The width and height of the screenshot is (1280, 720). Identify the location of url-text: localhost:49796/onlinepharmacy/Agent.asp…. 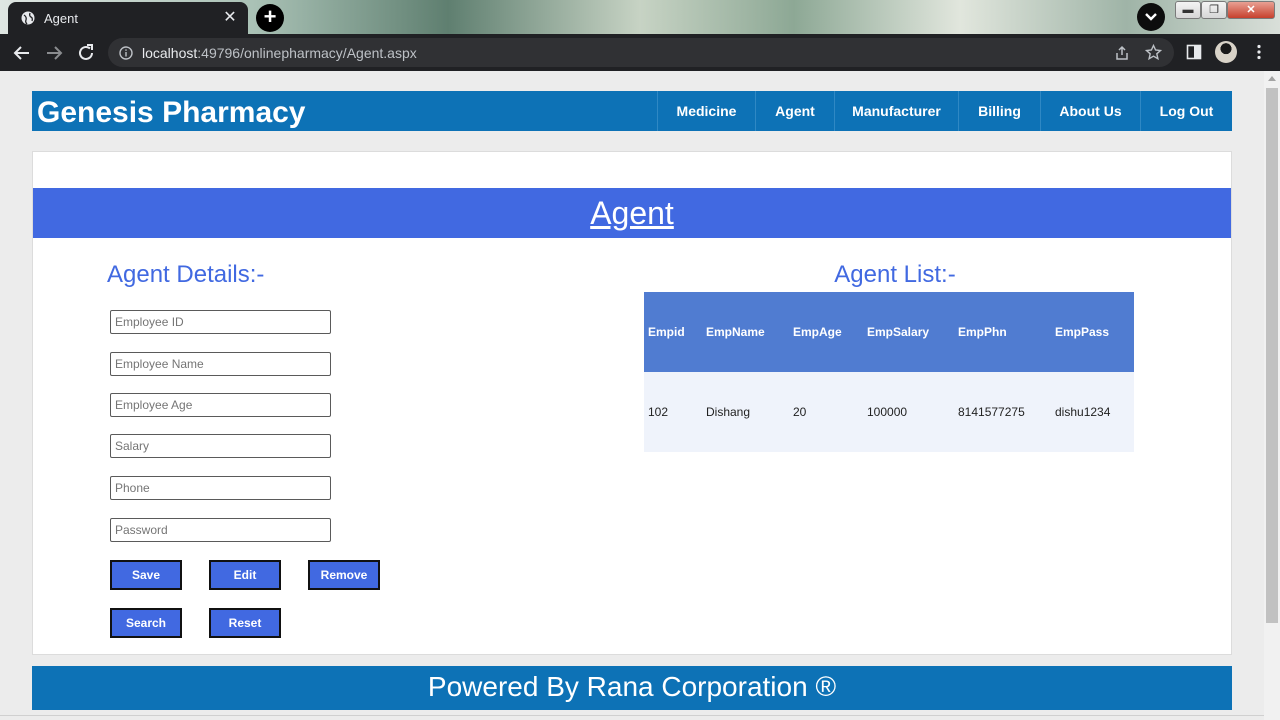
(279, 53).